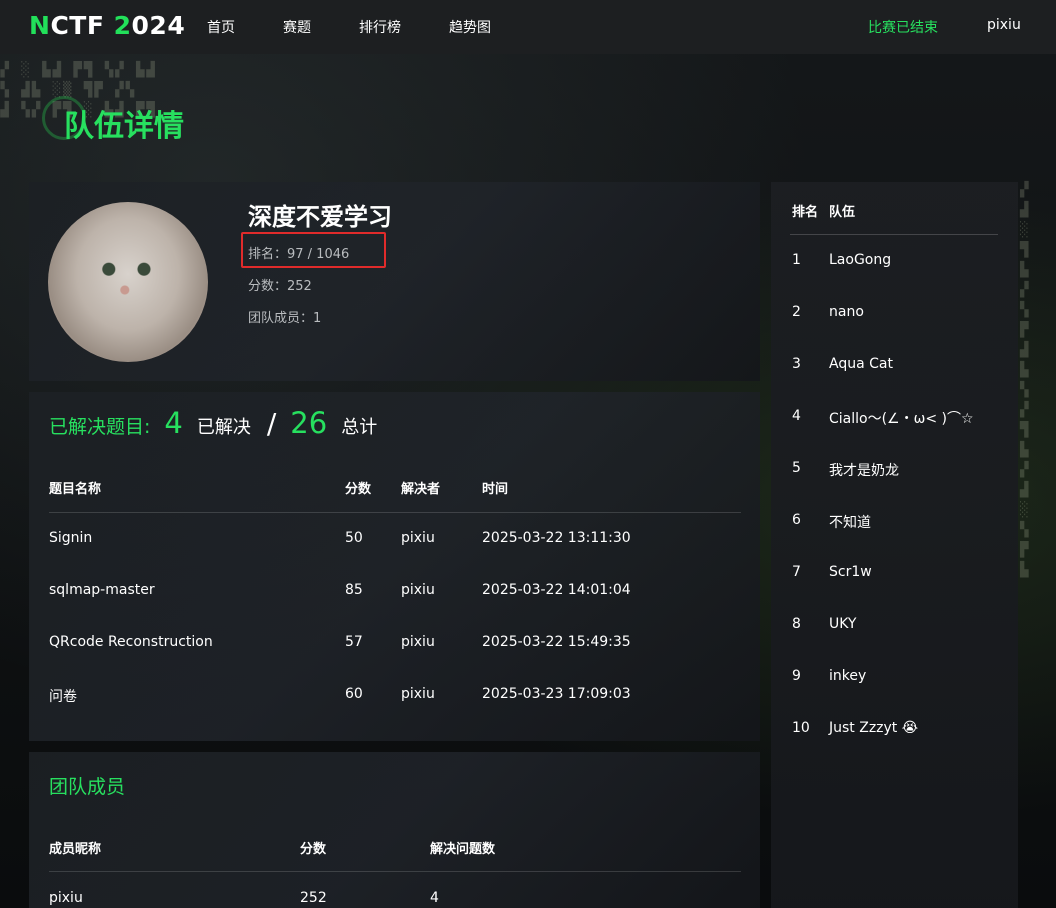 Image resolution: width=1056 pixels, height=908 pixels. I want to click on col-challenge-name: 题目名称, so click(75, 489).